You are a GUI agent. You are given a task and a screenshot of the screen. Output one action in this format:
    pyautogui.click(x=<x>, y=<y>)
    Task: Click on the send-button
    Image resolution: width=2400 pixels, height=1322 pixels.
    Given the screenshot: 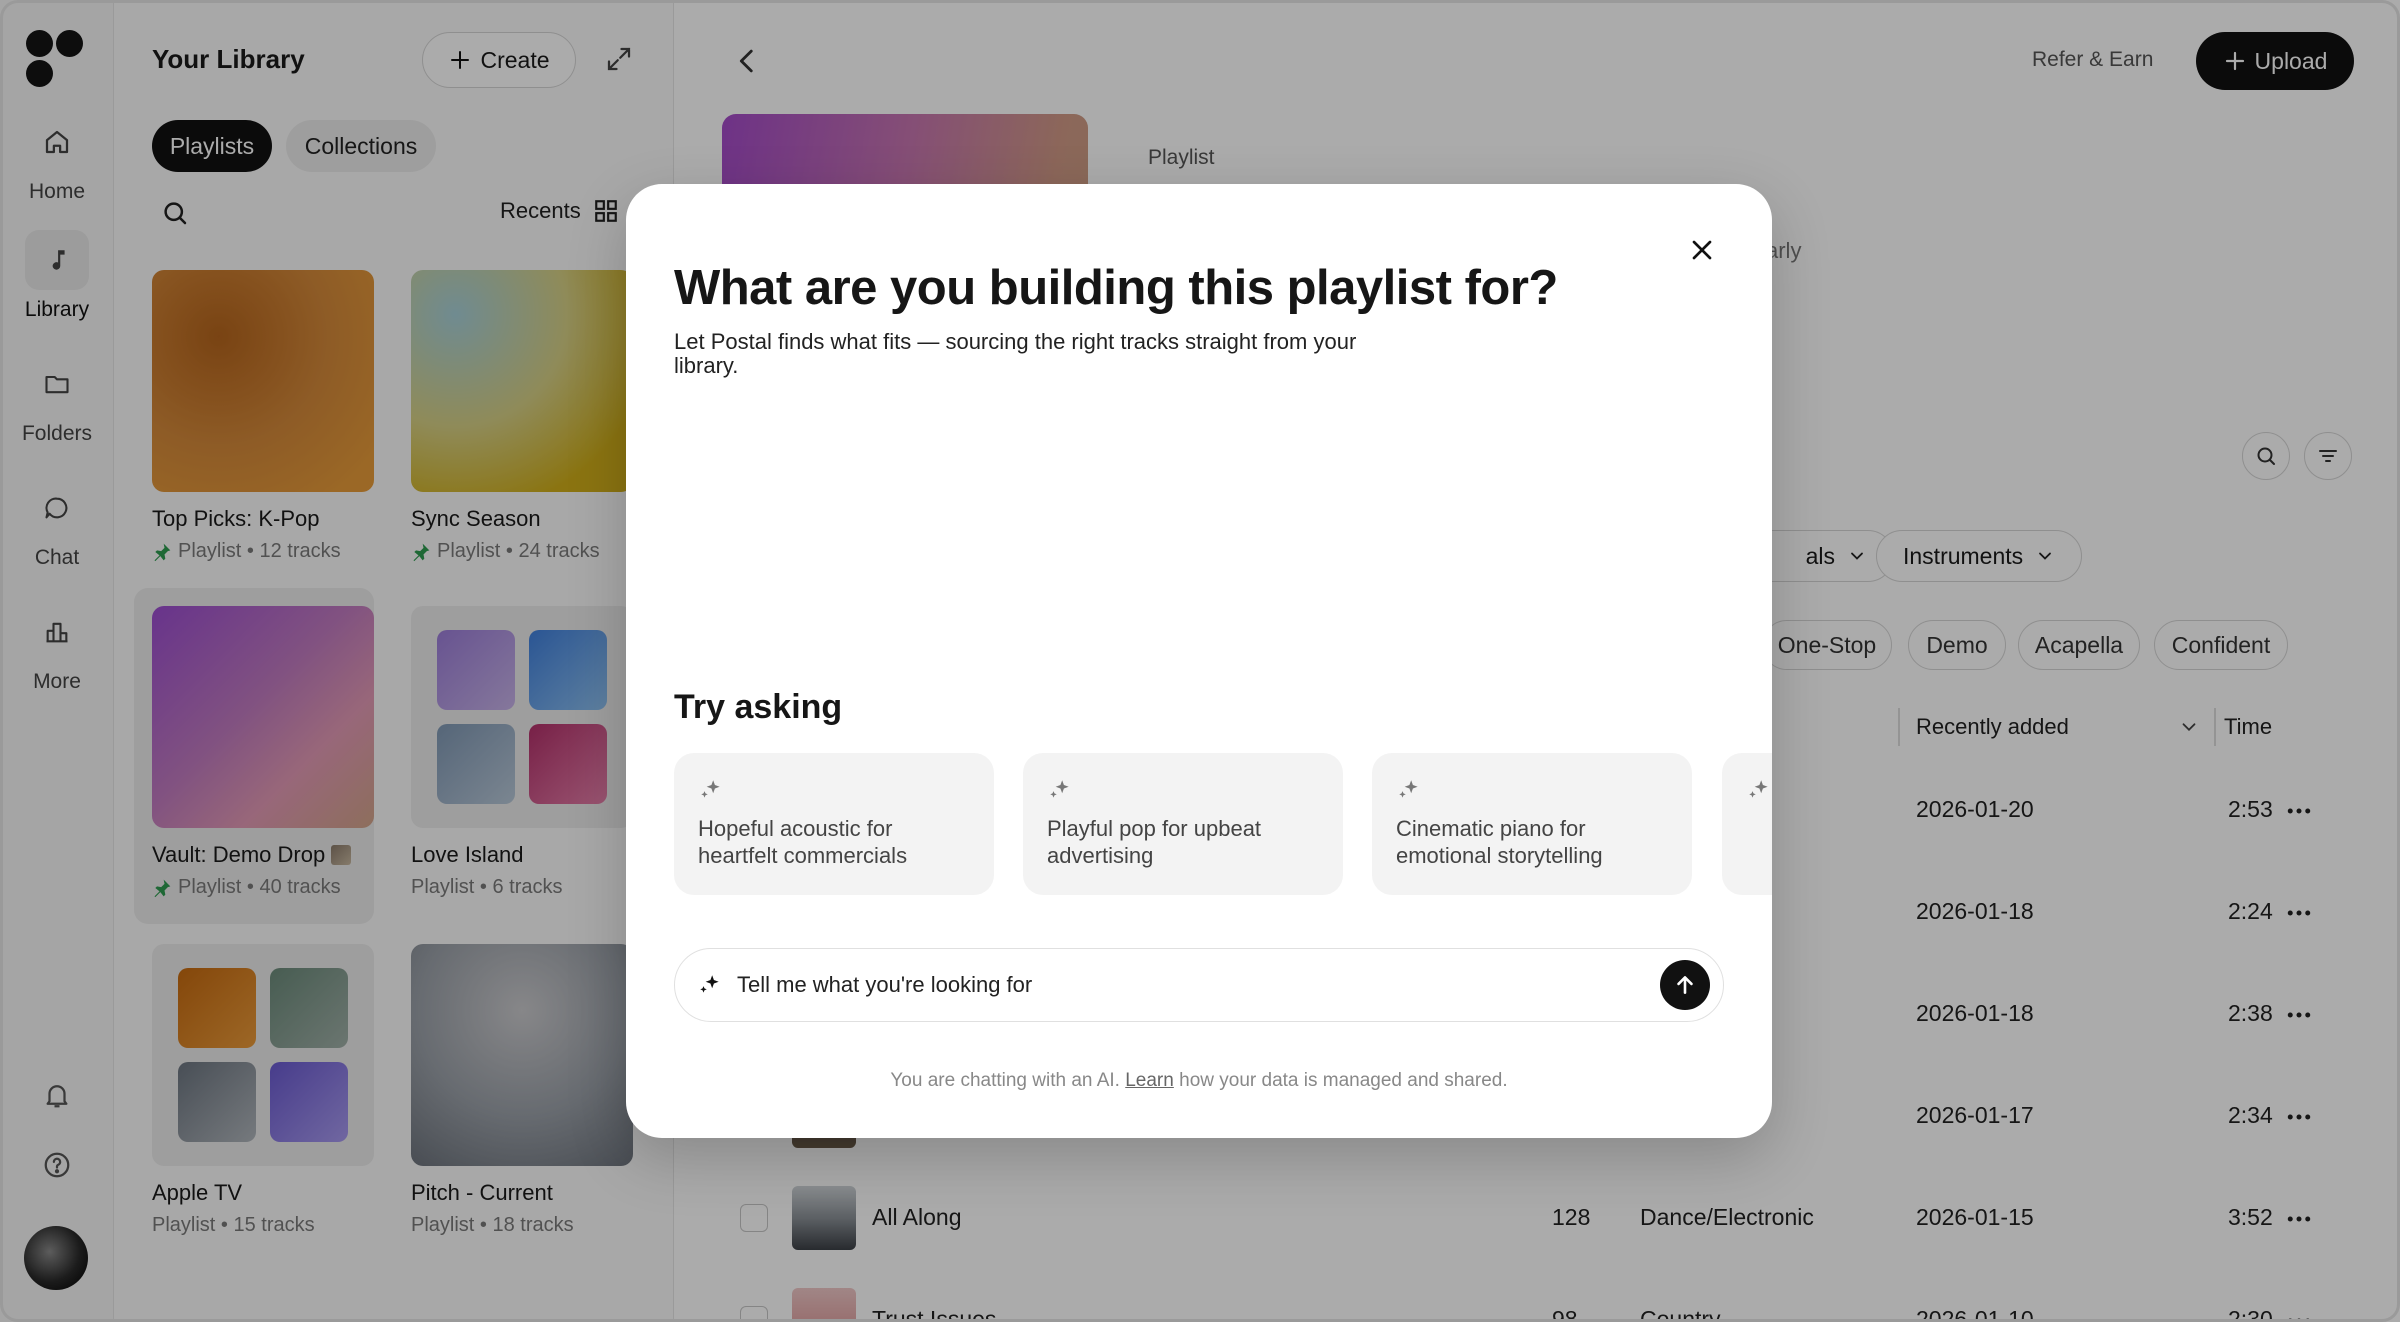 What is the action you would take?
    pyautogui.click(x=1685, y=985)
    